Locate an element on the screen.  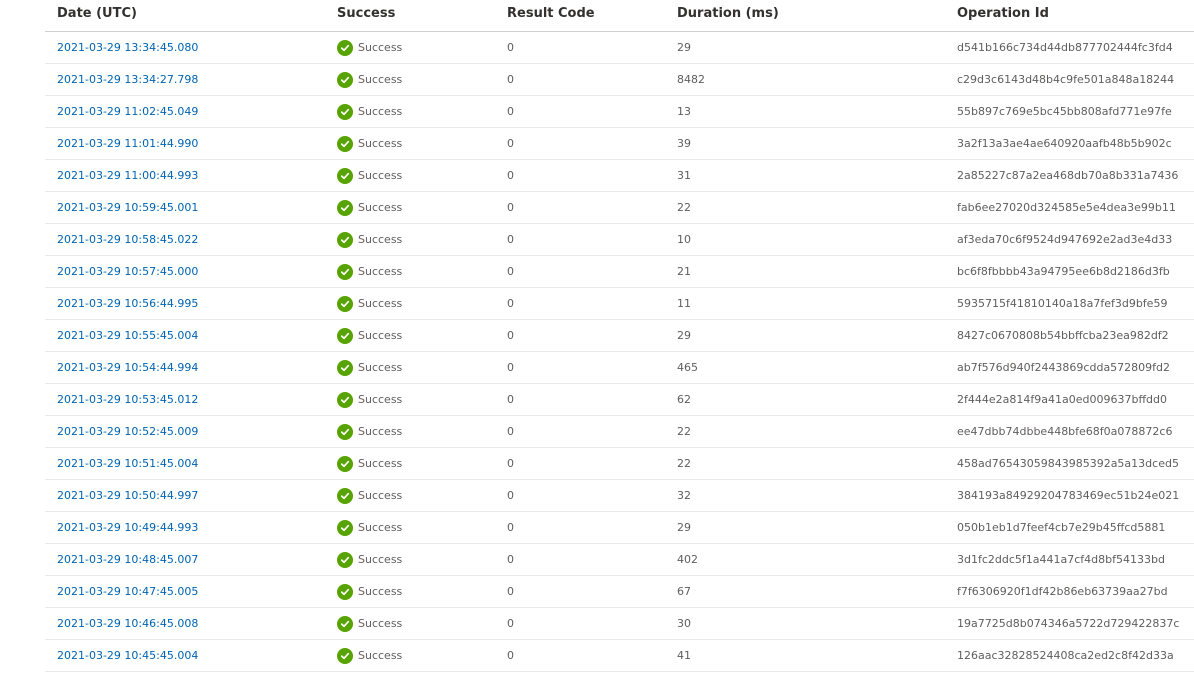
date-link: 2021-03-29 11:01:44.990 is located at coordinates (127, 143).